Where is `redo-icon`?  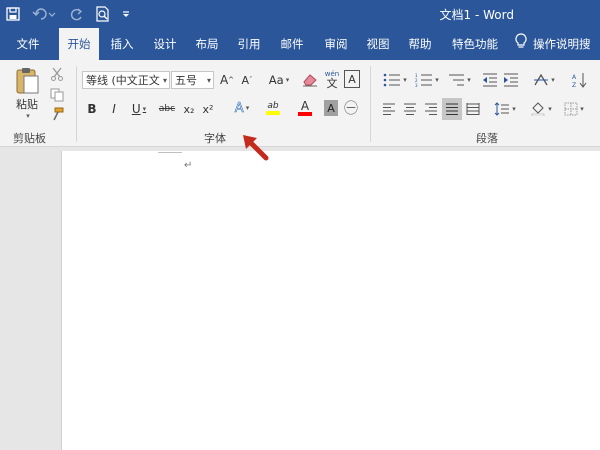 redo-icon is located at coordinates (76, 14).